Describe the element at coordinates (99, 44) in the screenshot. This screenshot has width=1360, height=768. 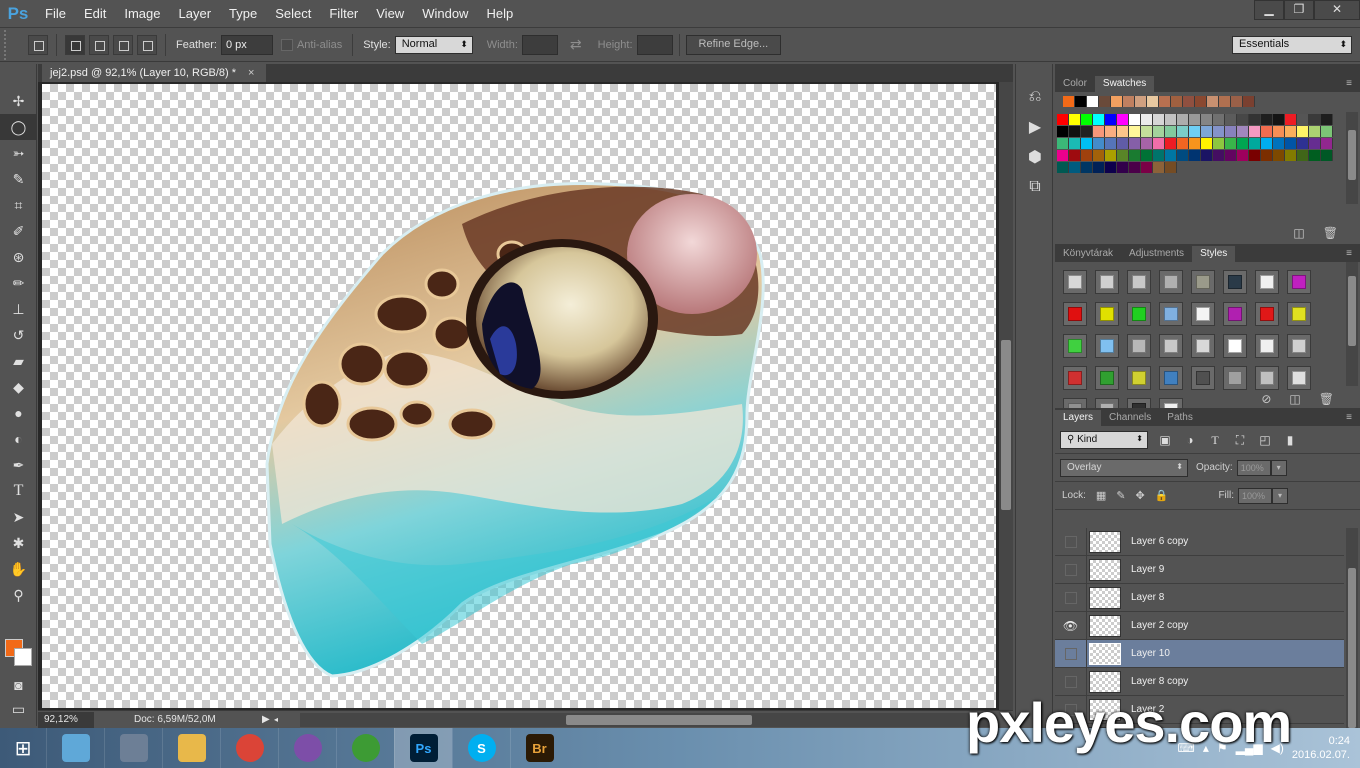
I see `add-to-selection-icon` at that location.